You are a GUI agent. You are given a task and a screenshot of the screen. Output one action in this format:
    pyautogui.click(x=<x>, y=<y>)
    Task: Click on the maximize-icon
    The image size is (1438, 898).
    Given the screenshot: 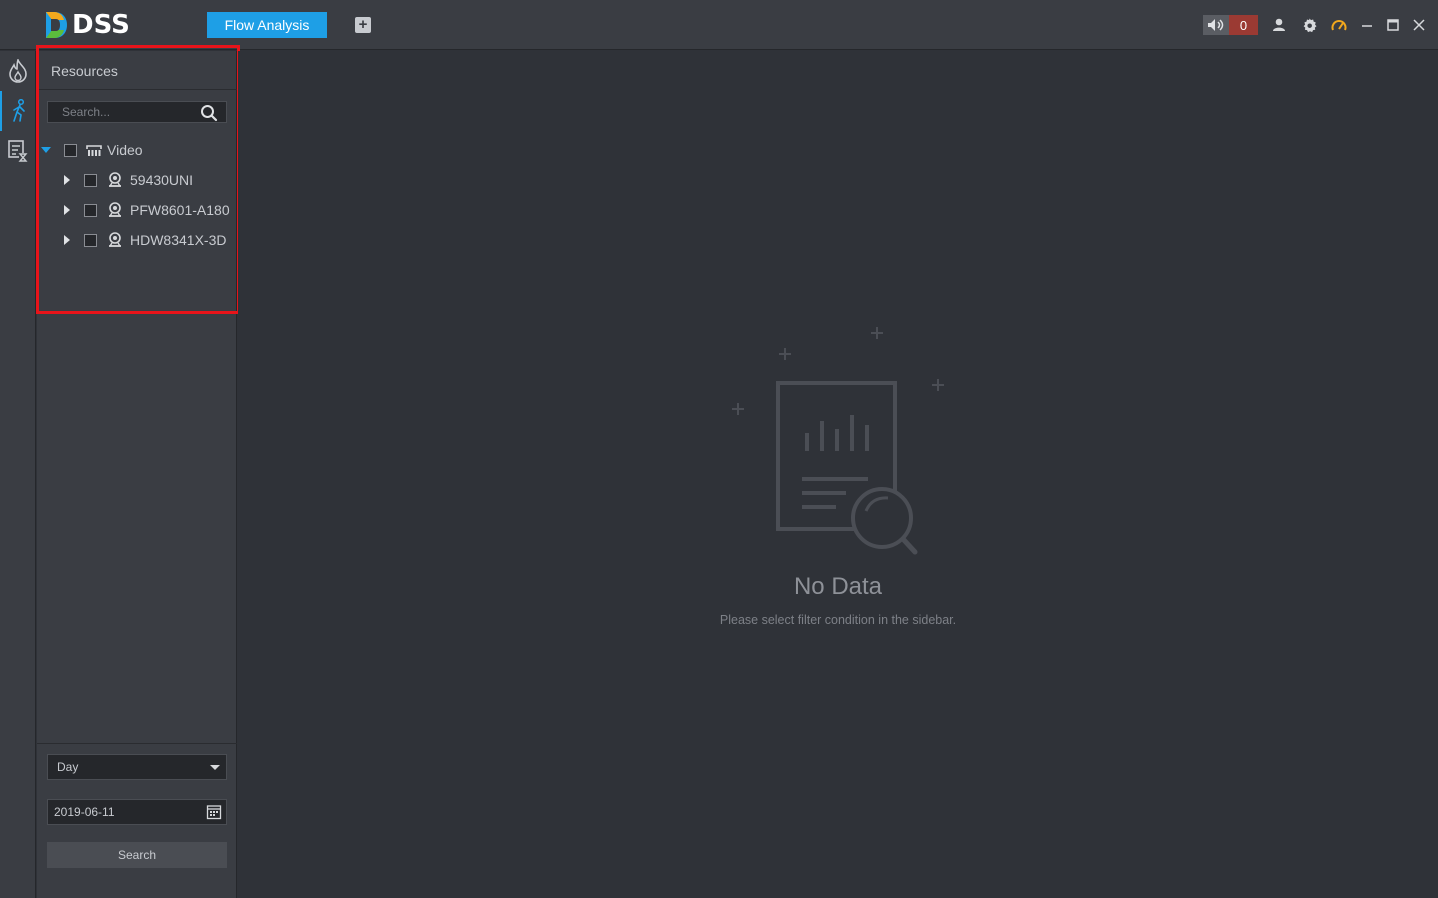 What is the action you would take?
    pyautogui.click(x=1393, y=25)
    